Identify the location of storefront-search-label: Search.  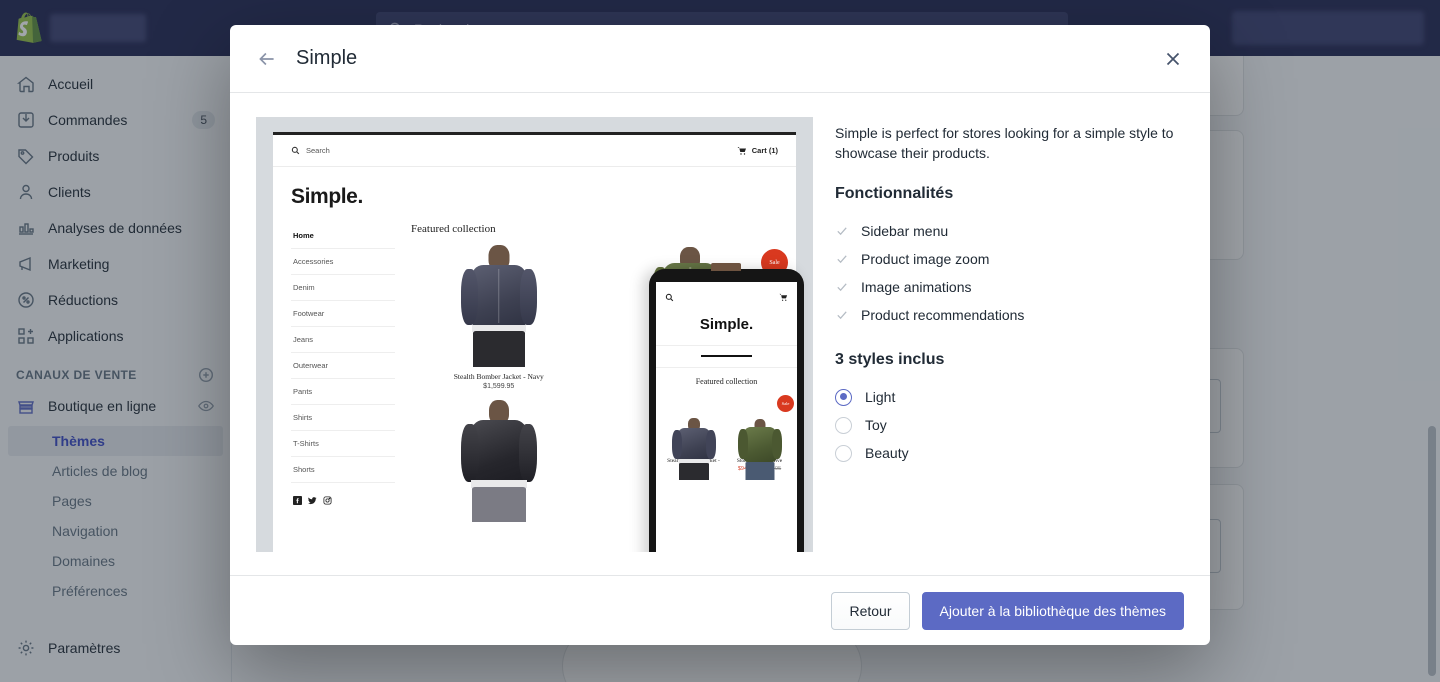
(318, 150).